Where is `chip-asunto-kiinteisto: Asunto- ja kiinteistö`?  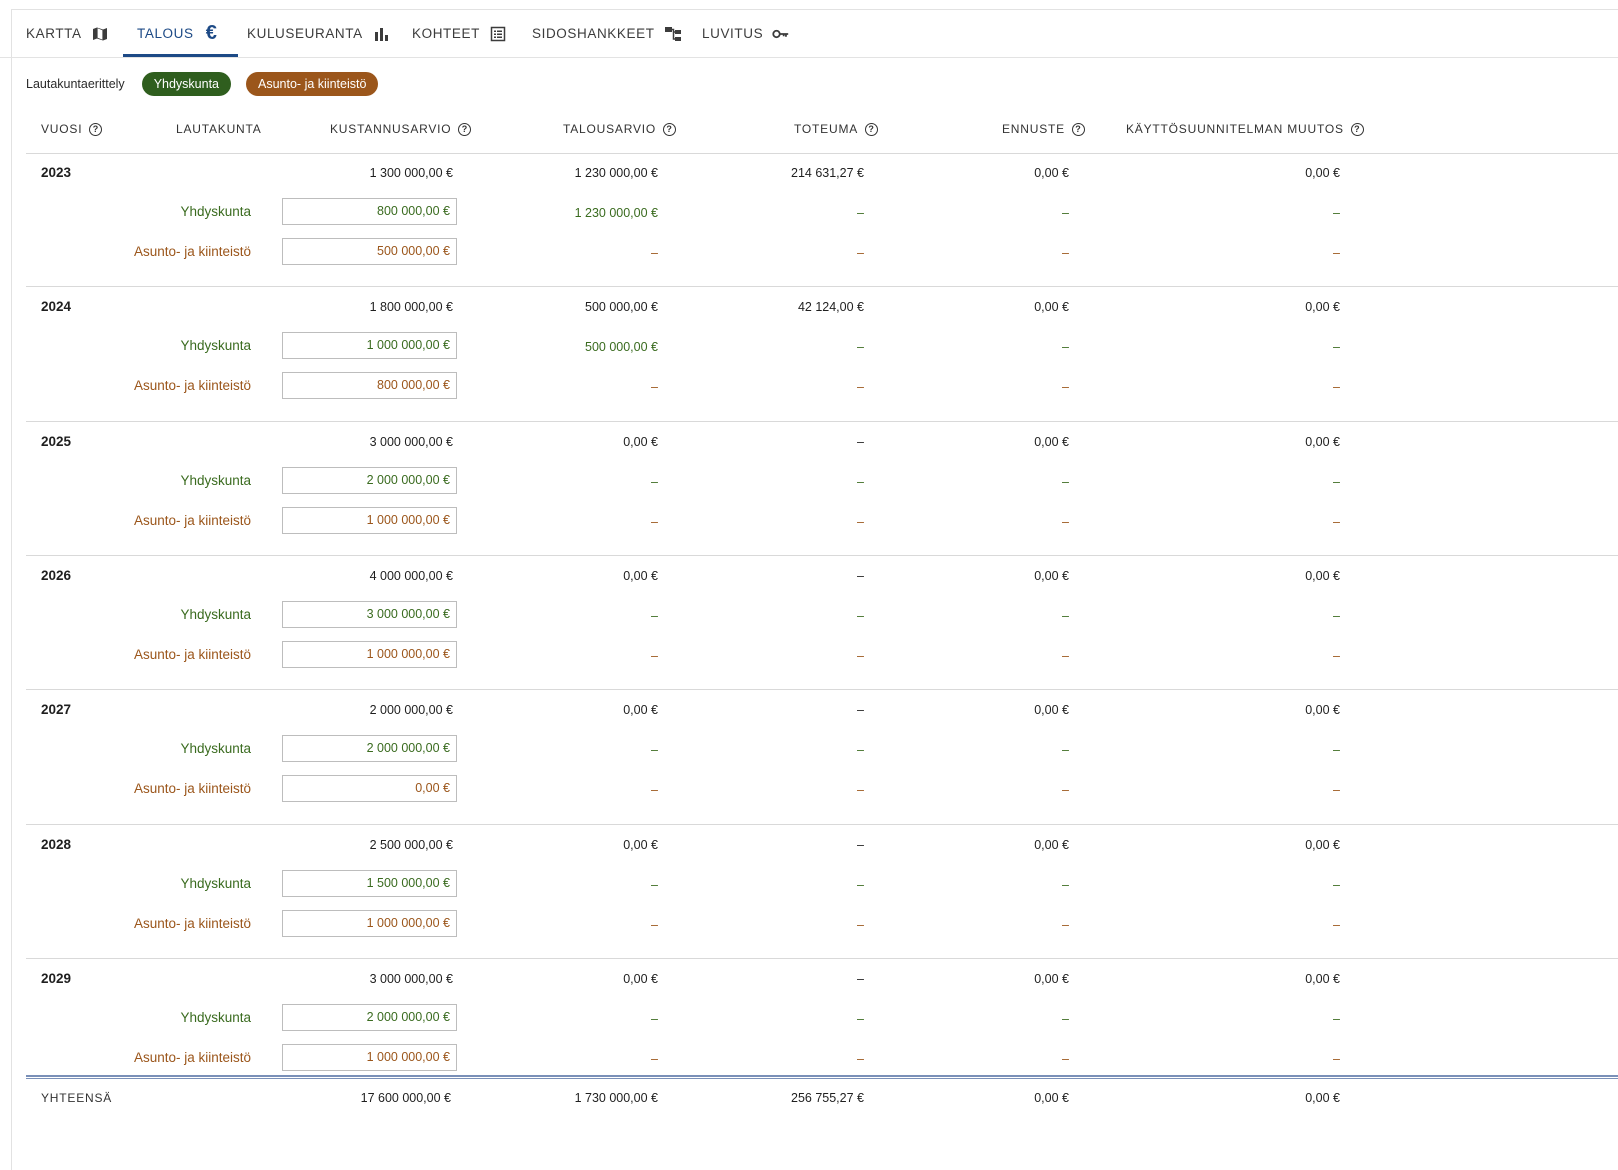 chip-asunto-kiinteisto: Asunto- ja kiinteistö is located at coordinates (312, 84).